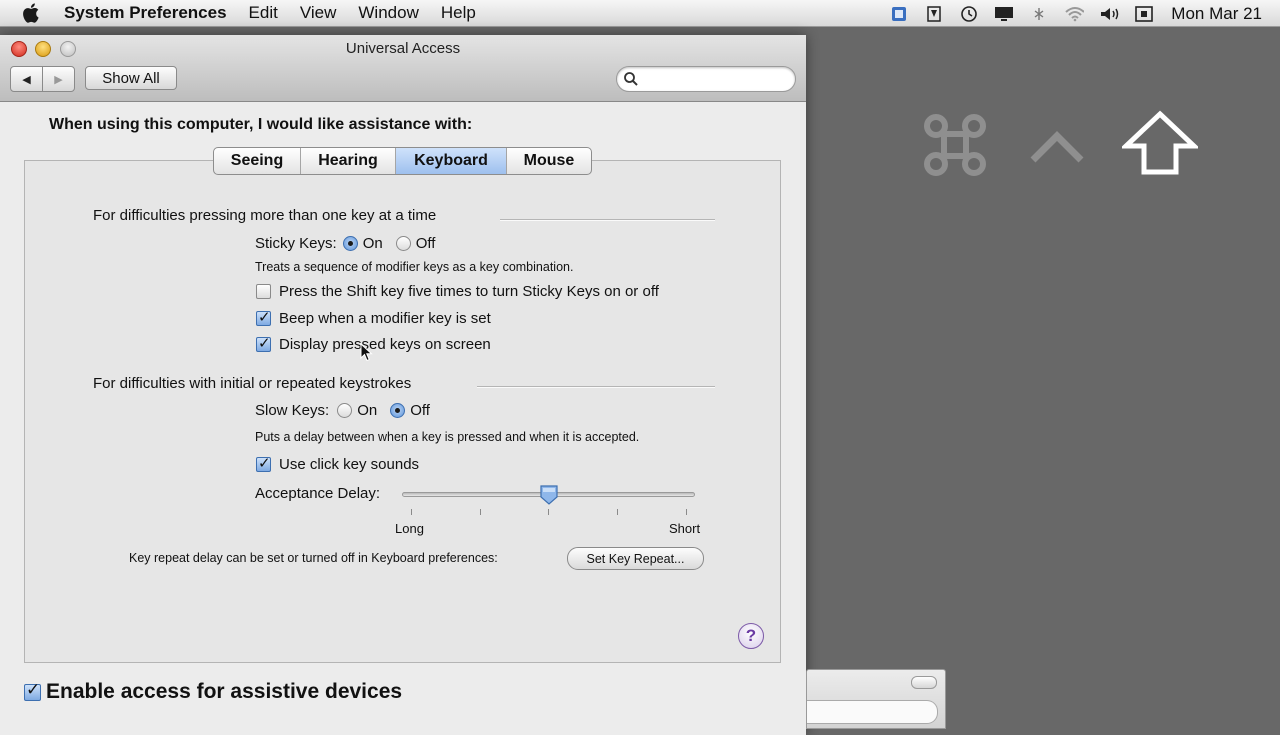 The height and width of the screenshot is (735, 1280). What do you see at coordinates (257, 161) in the screenshot?
I see `tab-seeing: Seeing` at bounding box center [257, 161].